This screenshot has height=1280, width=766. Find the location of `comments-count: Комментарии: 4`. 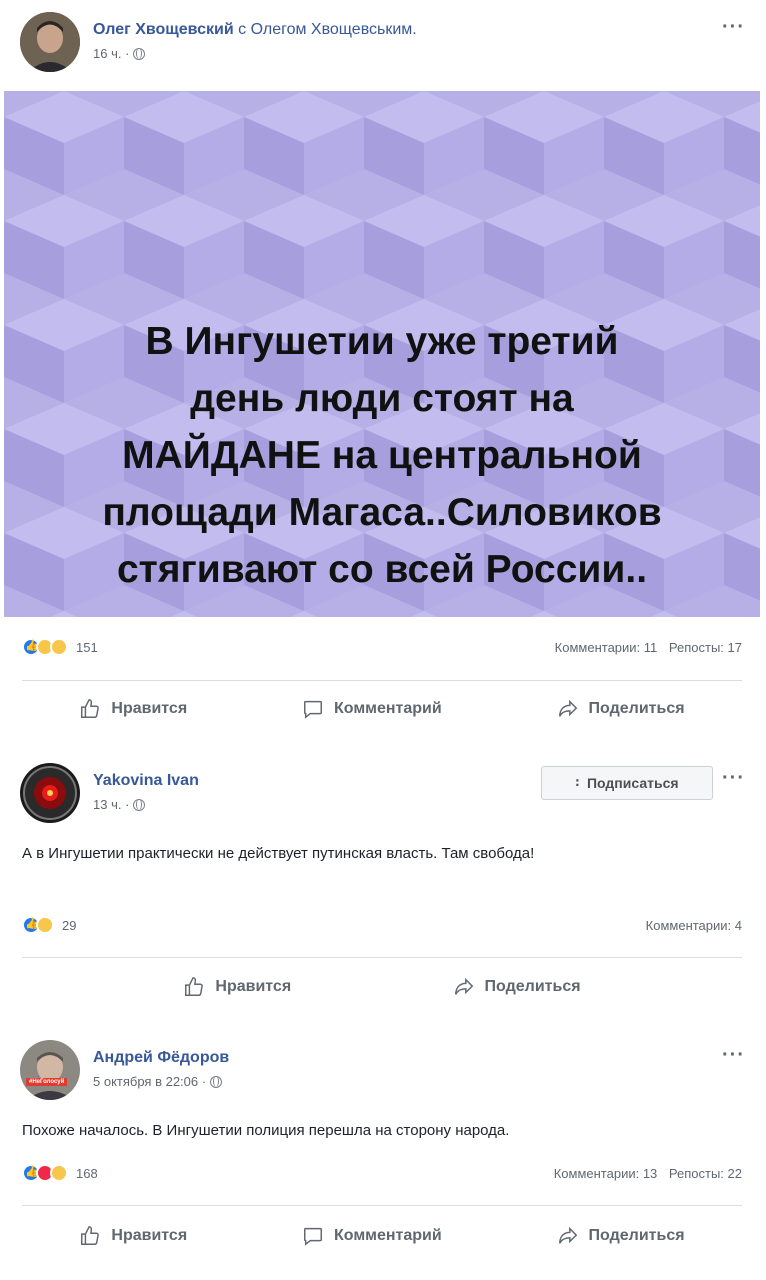

comments-count: Комментарии: 4 is located at coordinates (694, 925).